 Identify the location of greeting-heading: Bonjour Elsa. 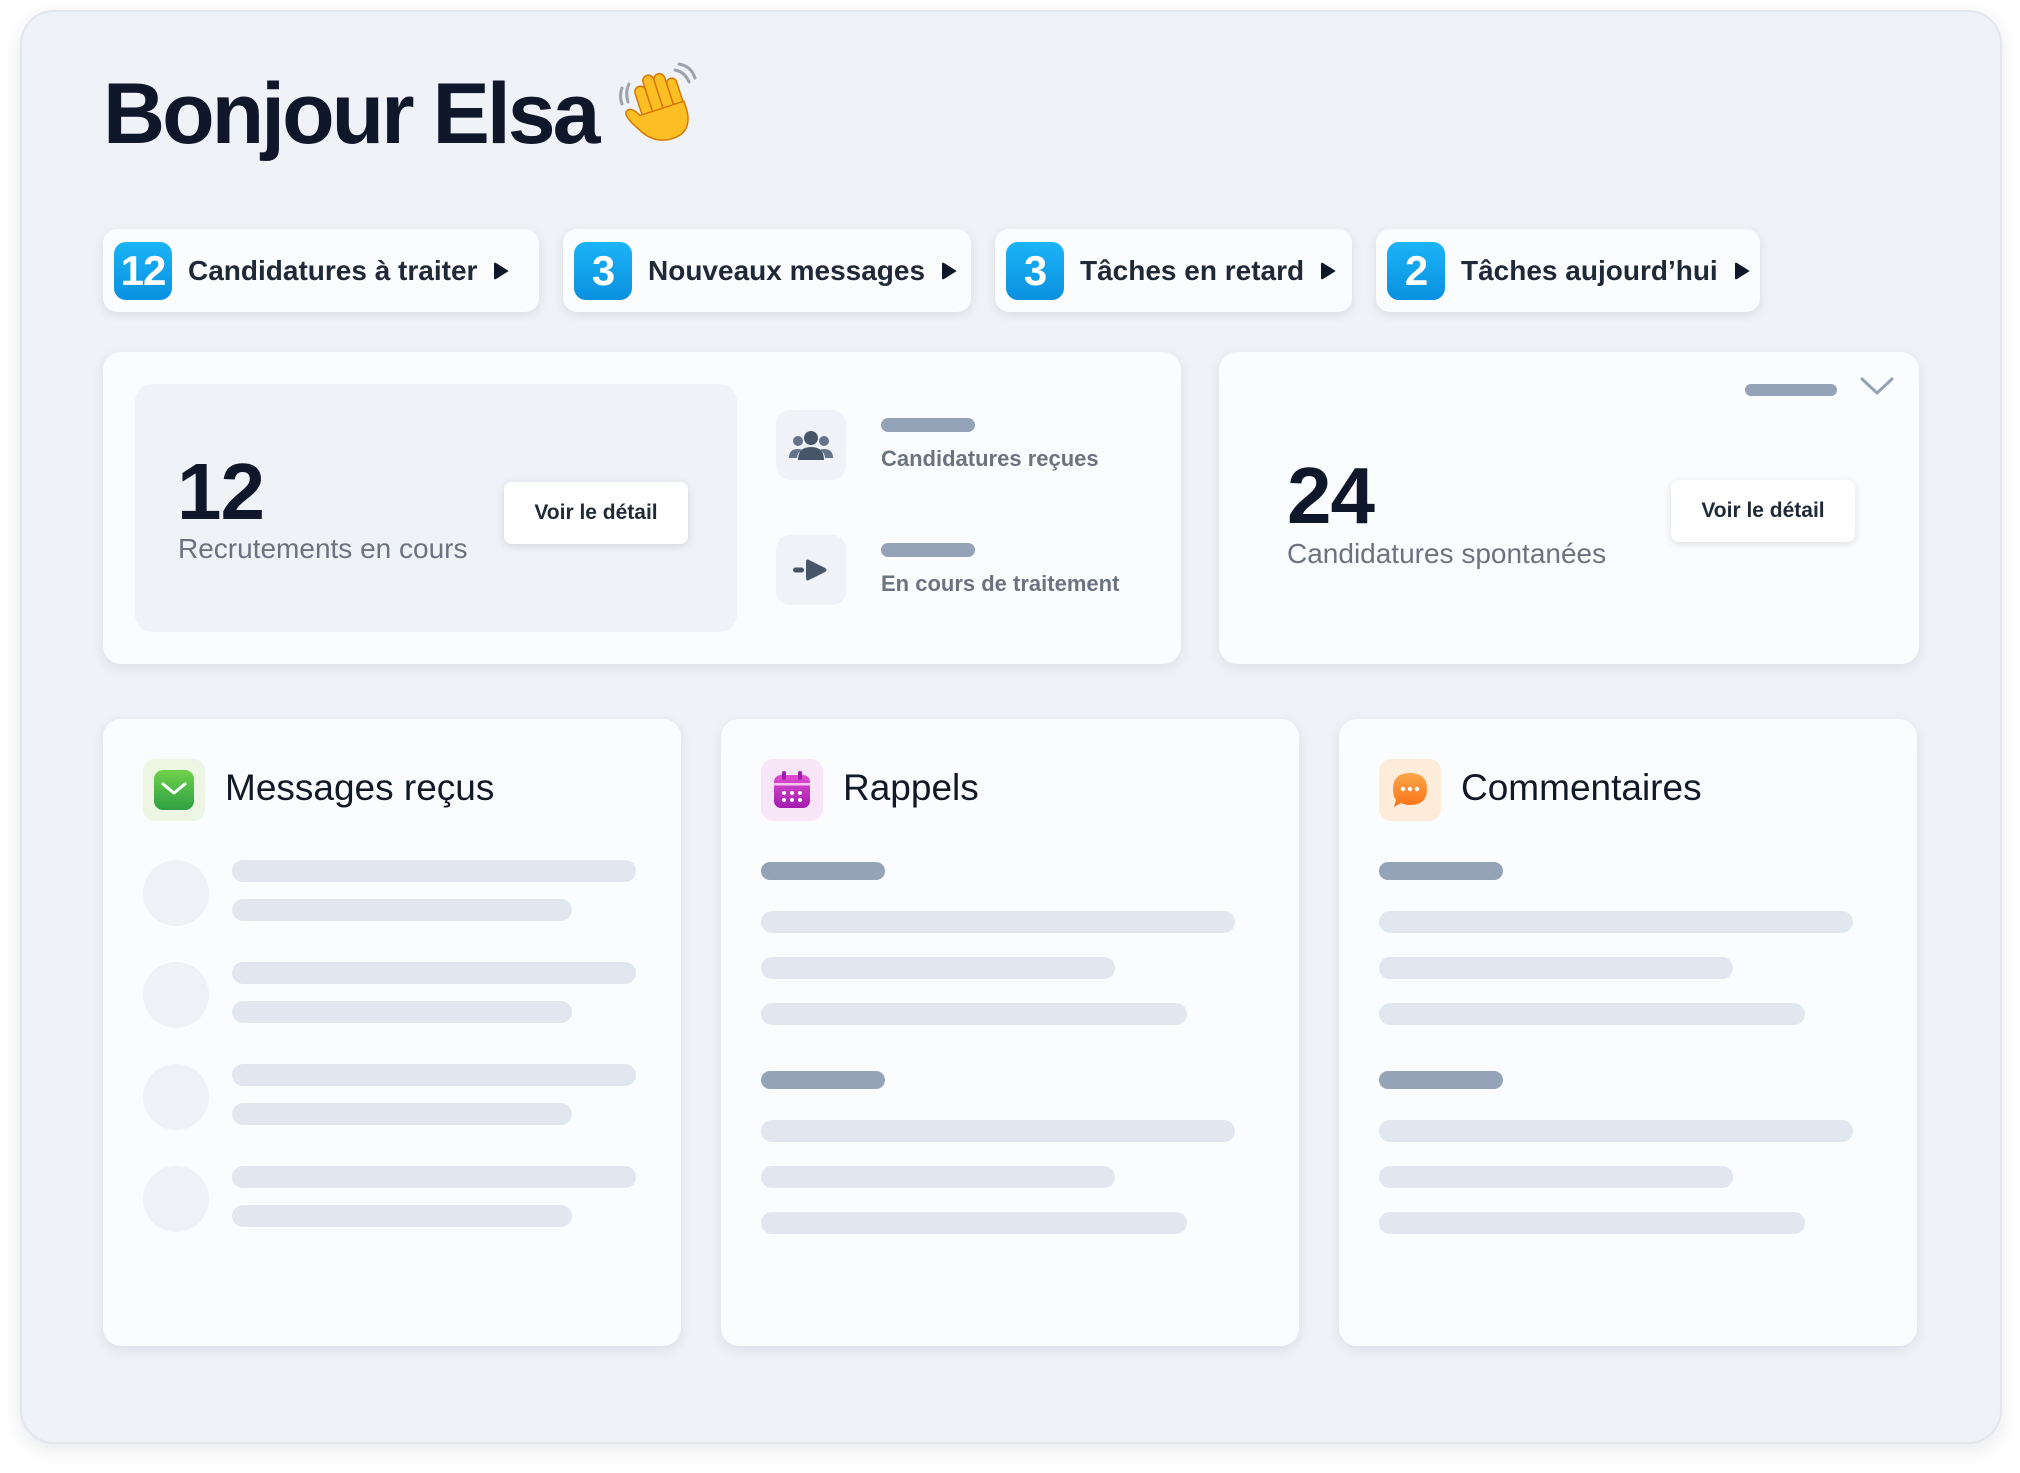
(403, 114).